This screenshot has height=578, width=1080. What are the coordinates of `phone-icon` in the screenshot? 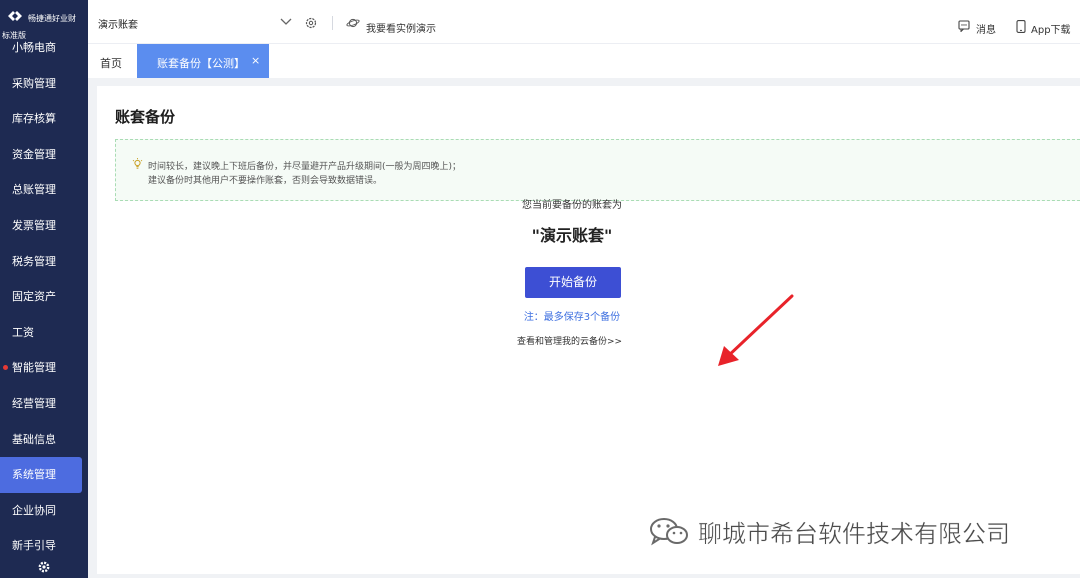 It's located at (1021, 26).